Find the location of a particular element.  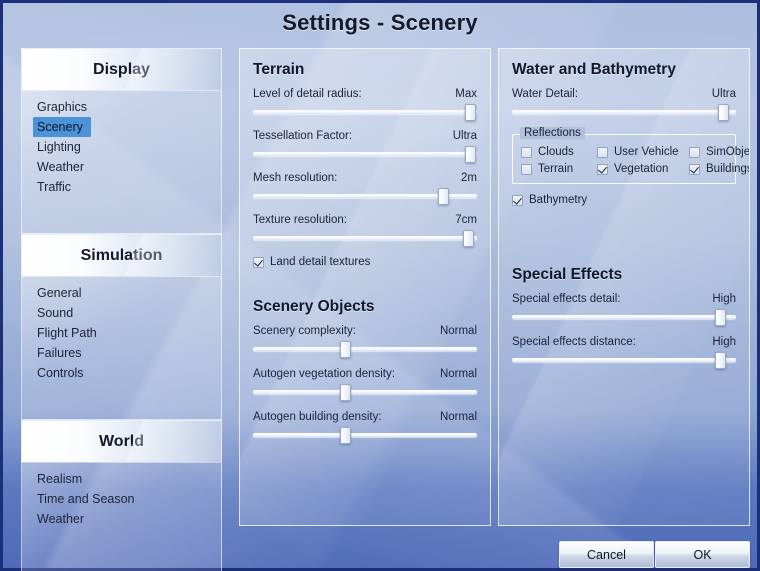

value-scenery-complexity: Normal is located at coordinates (458, 331).